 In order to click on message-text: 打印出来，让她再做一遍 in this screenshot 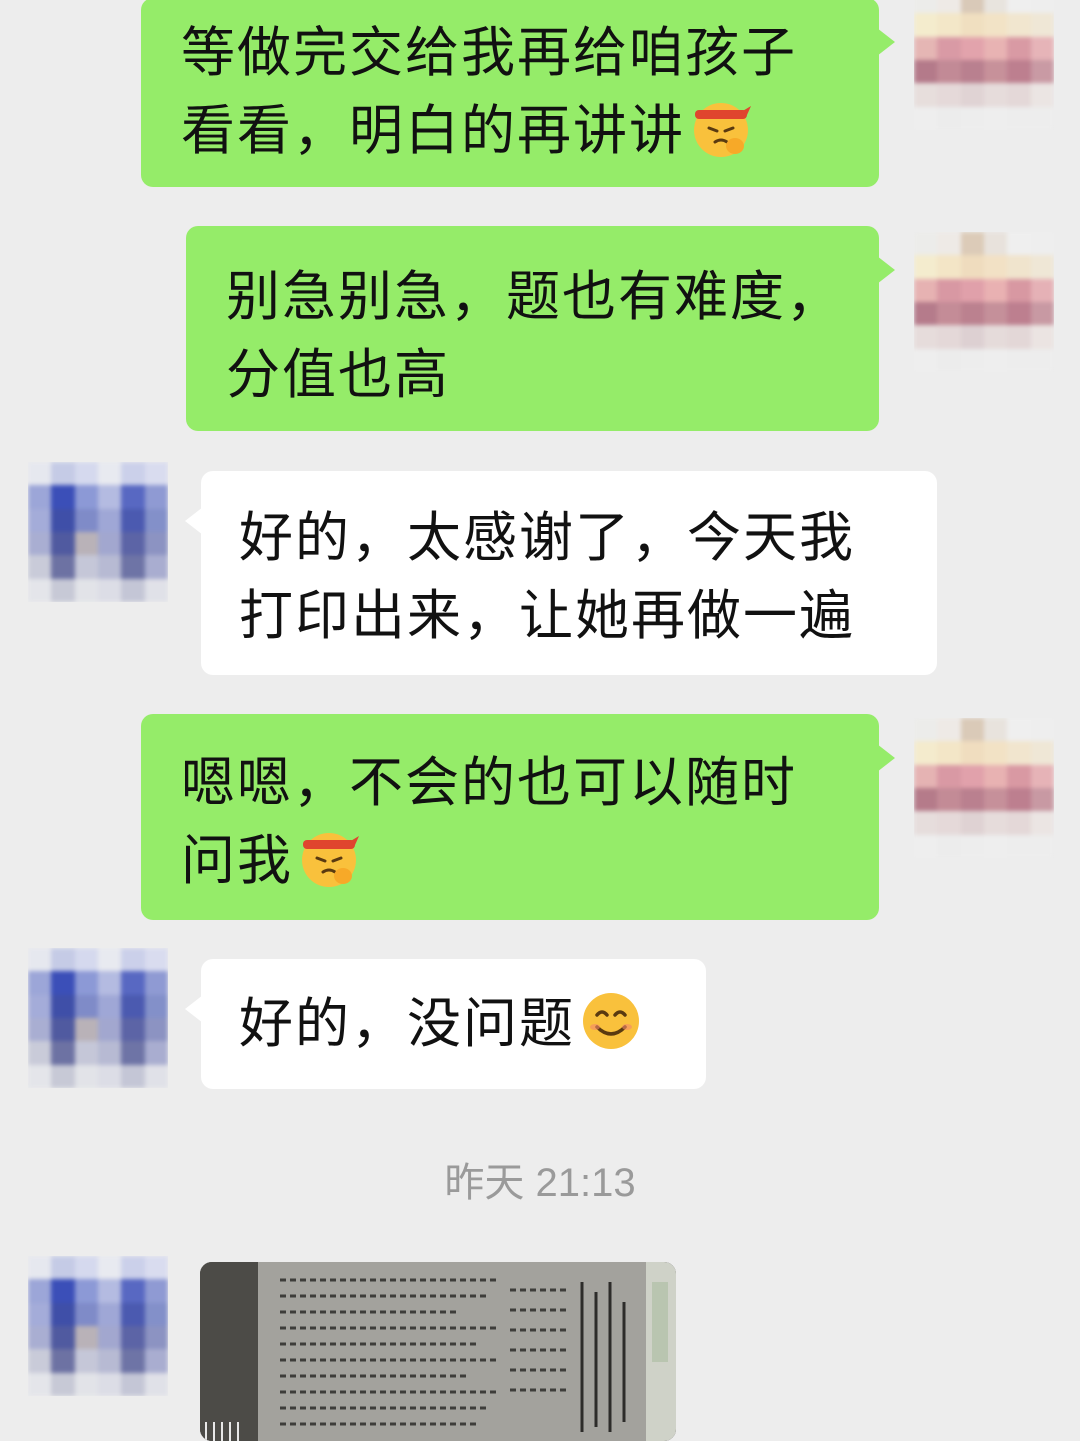, I will do `click(547, 615)`.